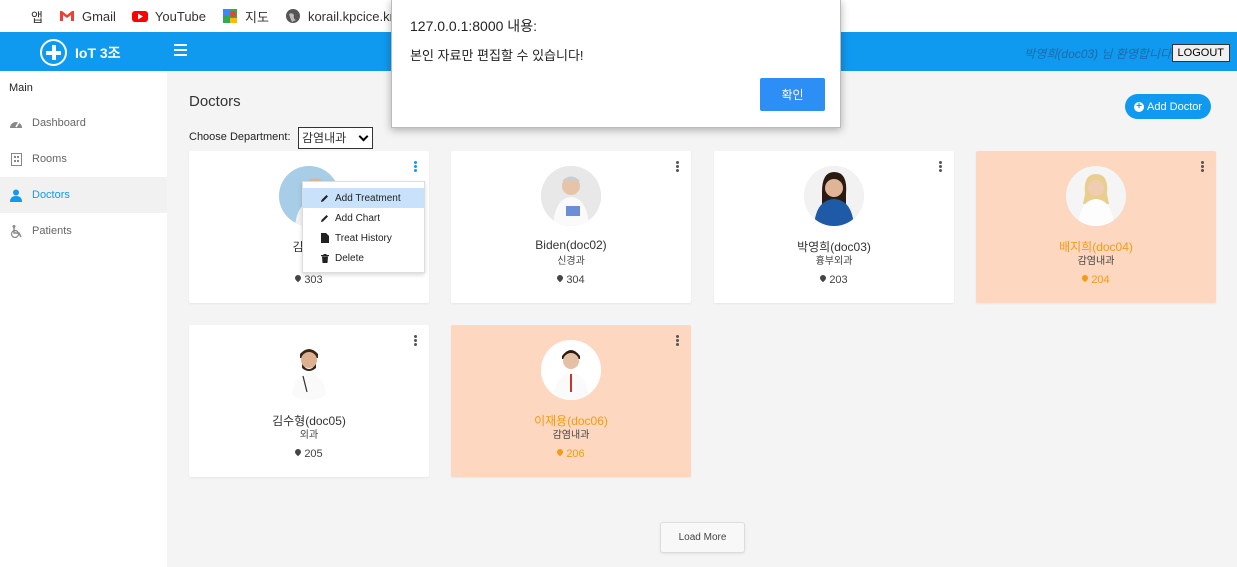 The image size is (1237, 567). I want to click on doctors-icon, so click(16, 195).